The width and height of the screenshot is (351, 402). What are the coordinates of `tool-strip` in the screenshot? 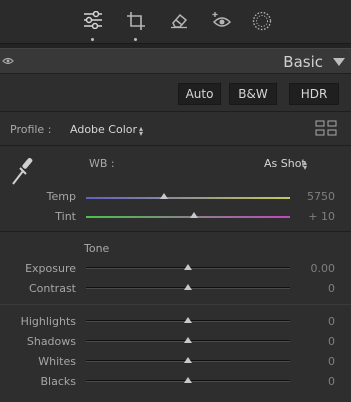 It's located at (175, 22).